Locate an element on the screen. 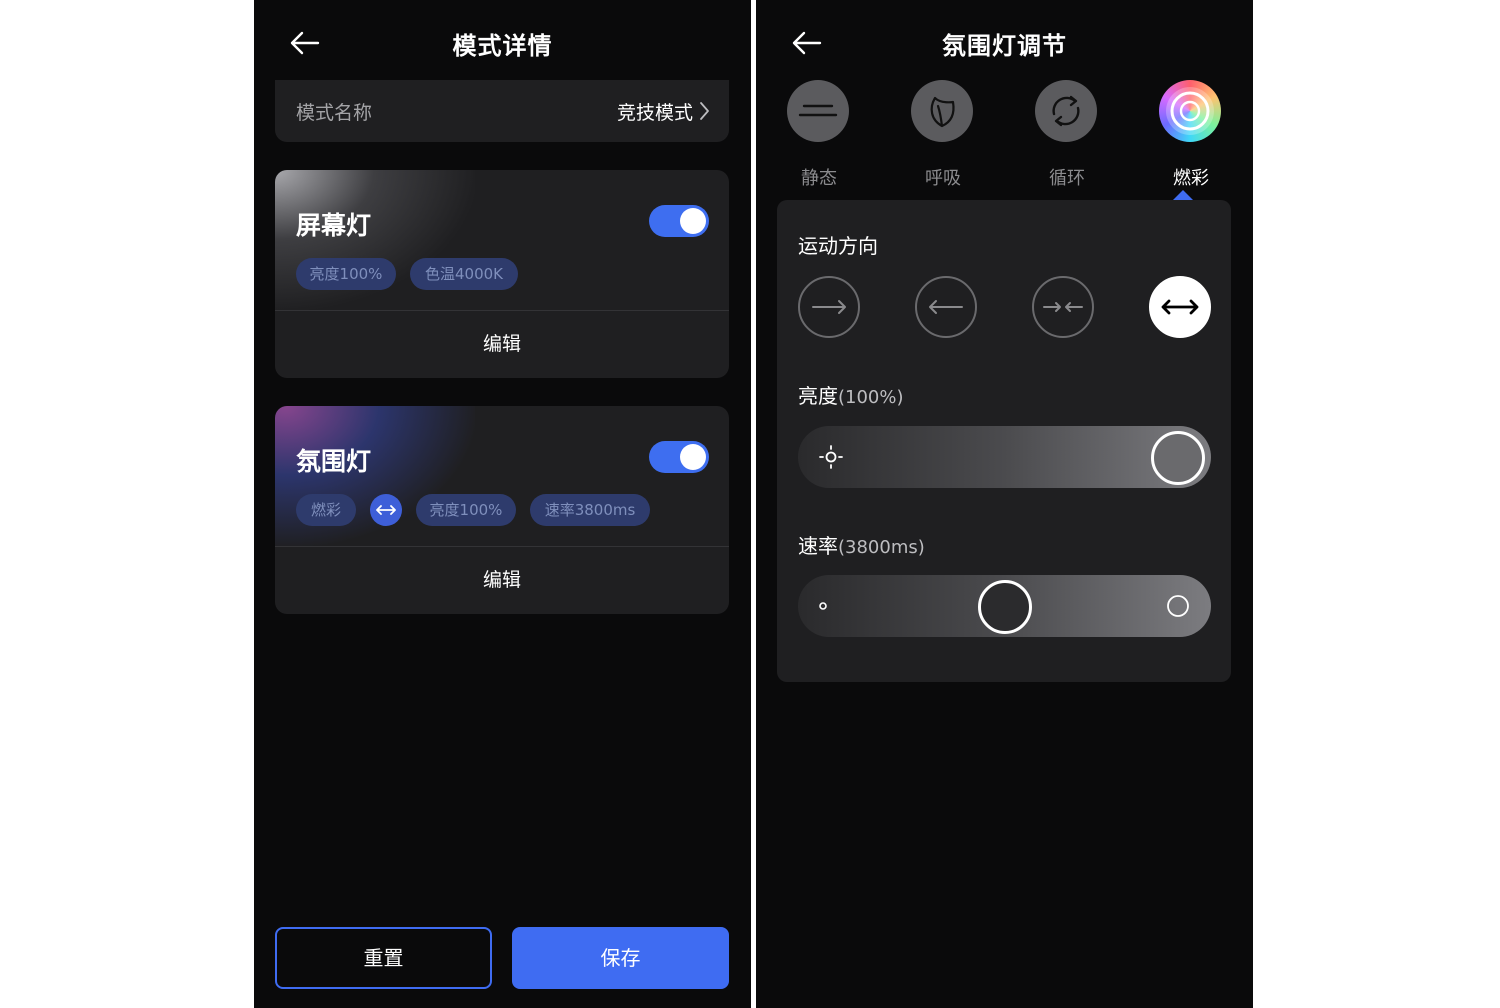 The height and width of the screenshot is (1008, 1500). ambient-light-toggle is located at coordinates (679, 457).